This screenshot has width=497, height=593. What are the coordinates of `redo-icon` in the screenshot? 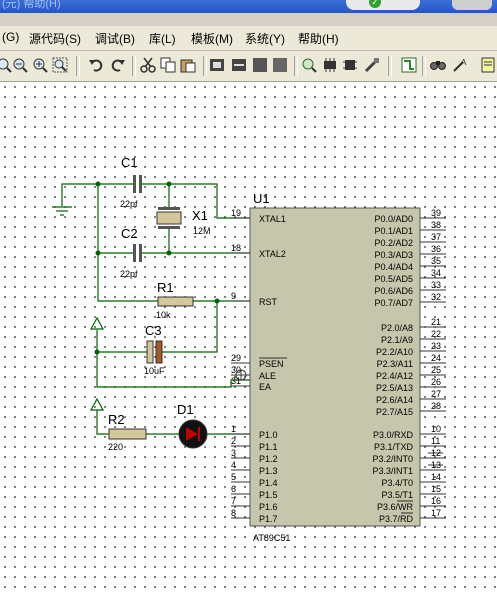 It's located at (118, 65).